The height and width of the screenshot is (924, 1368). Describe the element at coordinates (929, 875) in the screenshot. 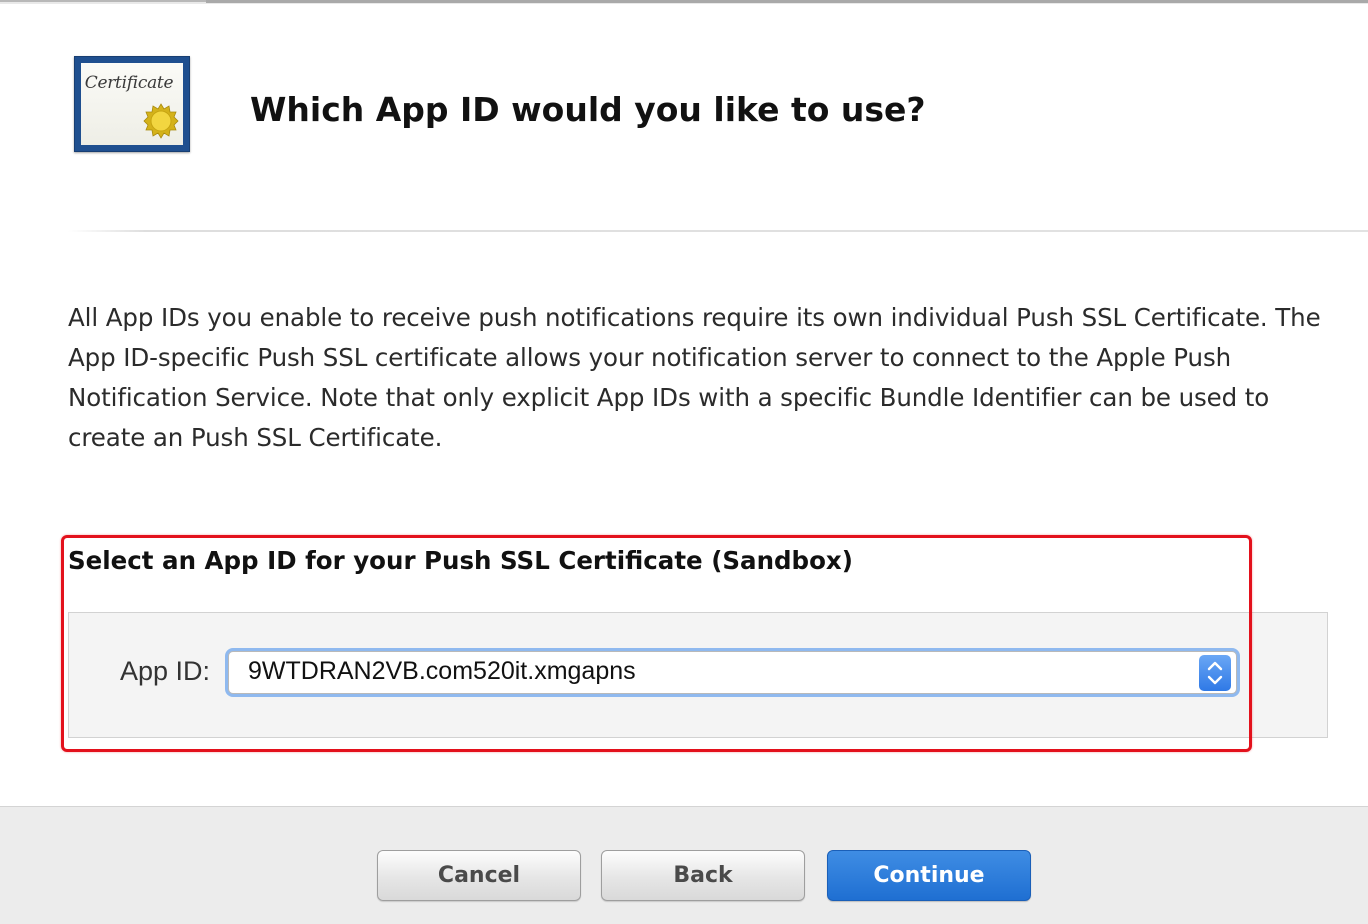

I see `continue-button: Continue` at that location.